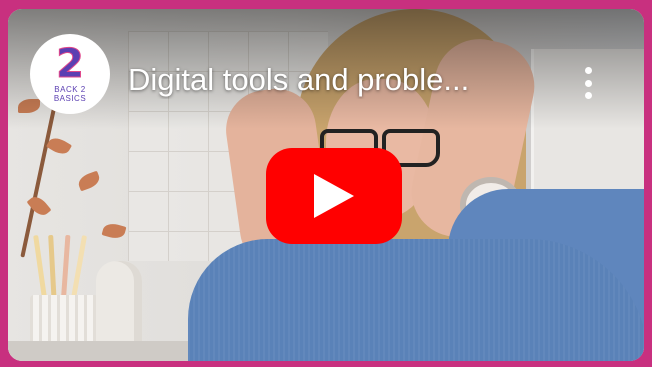 The height and width of the screenshot is (367, 652). What do you see at coordinates (70, 89) in the screenshot?
I see `channel-logo-text-line1: BACK 2` at bounding box center [70, 89].